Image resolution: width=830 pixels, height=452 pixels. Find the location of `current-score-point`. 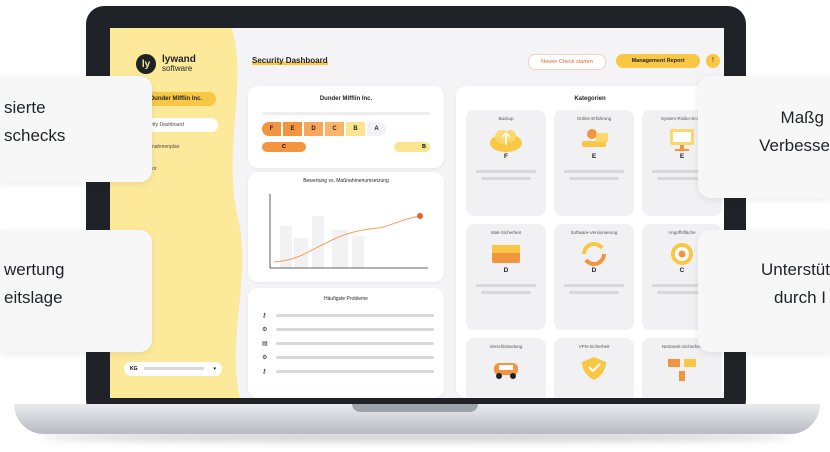

current-score-point is located at coordinates (420, 216).